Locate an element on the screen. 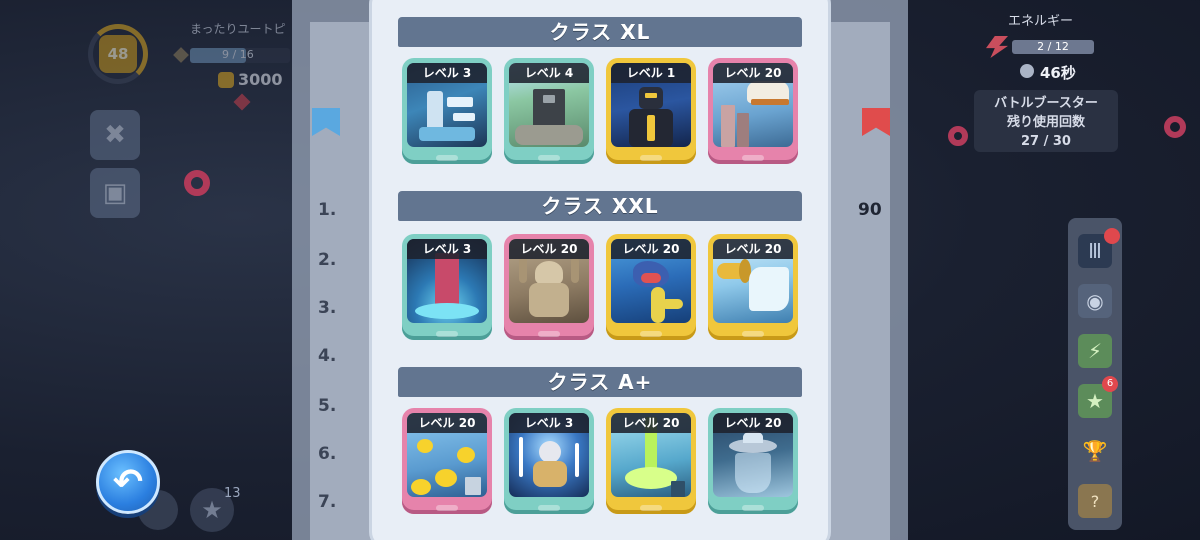 This screenshot has height=540, width=1200. monster-card-giant-foot: レベル 20 is located at coordinates (753, 111).